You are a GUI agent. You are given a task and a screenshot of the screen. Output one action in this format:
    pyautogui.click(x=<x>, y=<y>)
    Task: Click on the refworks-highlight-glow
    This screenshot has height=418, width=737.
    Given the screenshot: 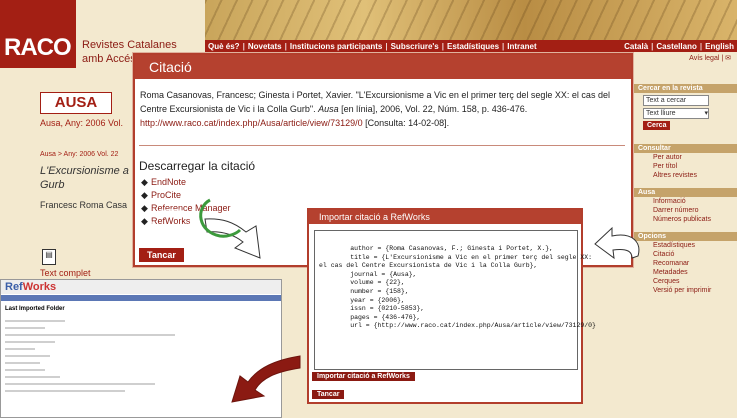 What is the action you would take?
    pyautogui.click(x=172, y=219)
    